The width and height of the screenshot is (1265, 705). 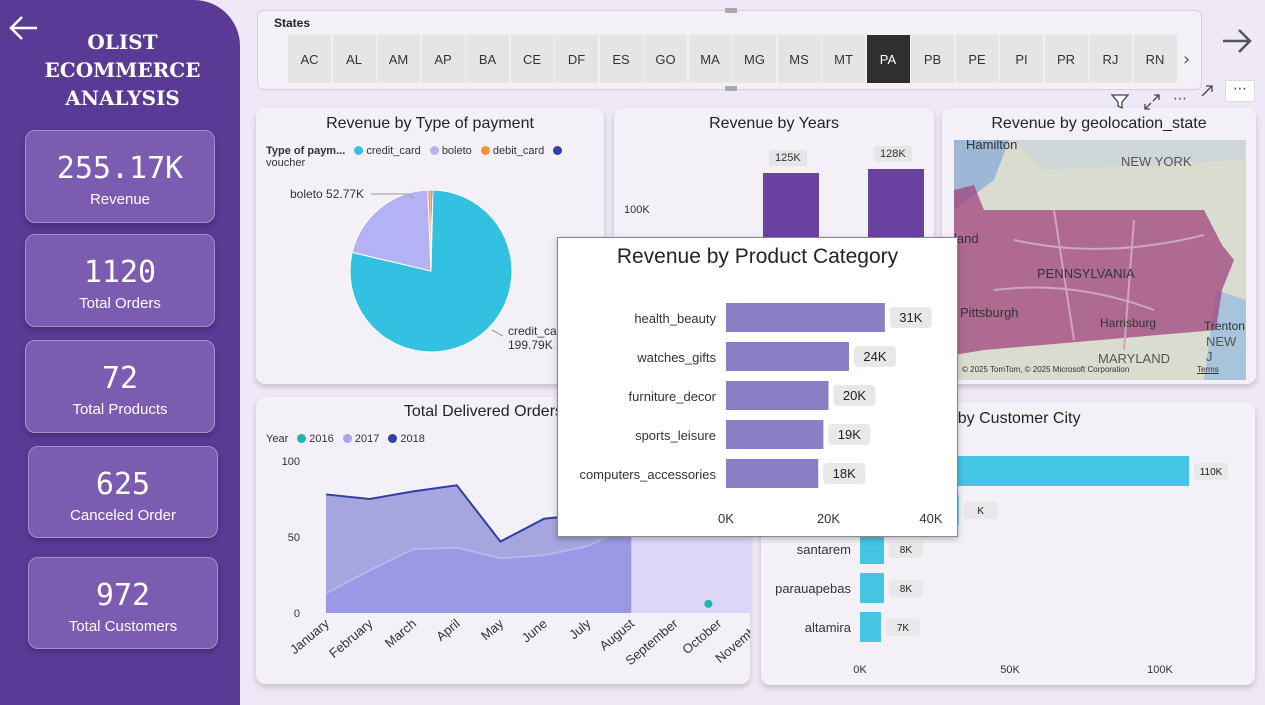 What do you see at coordinates (309, 59) in the screenshot?
I see `state-chip-ac: AC` at bounding box center [309, 59].